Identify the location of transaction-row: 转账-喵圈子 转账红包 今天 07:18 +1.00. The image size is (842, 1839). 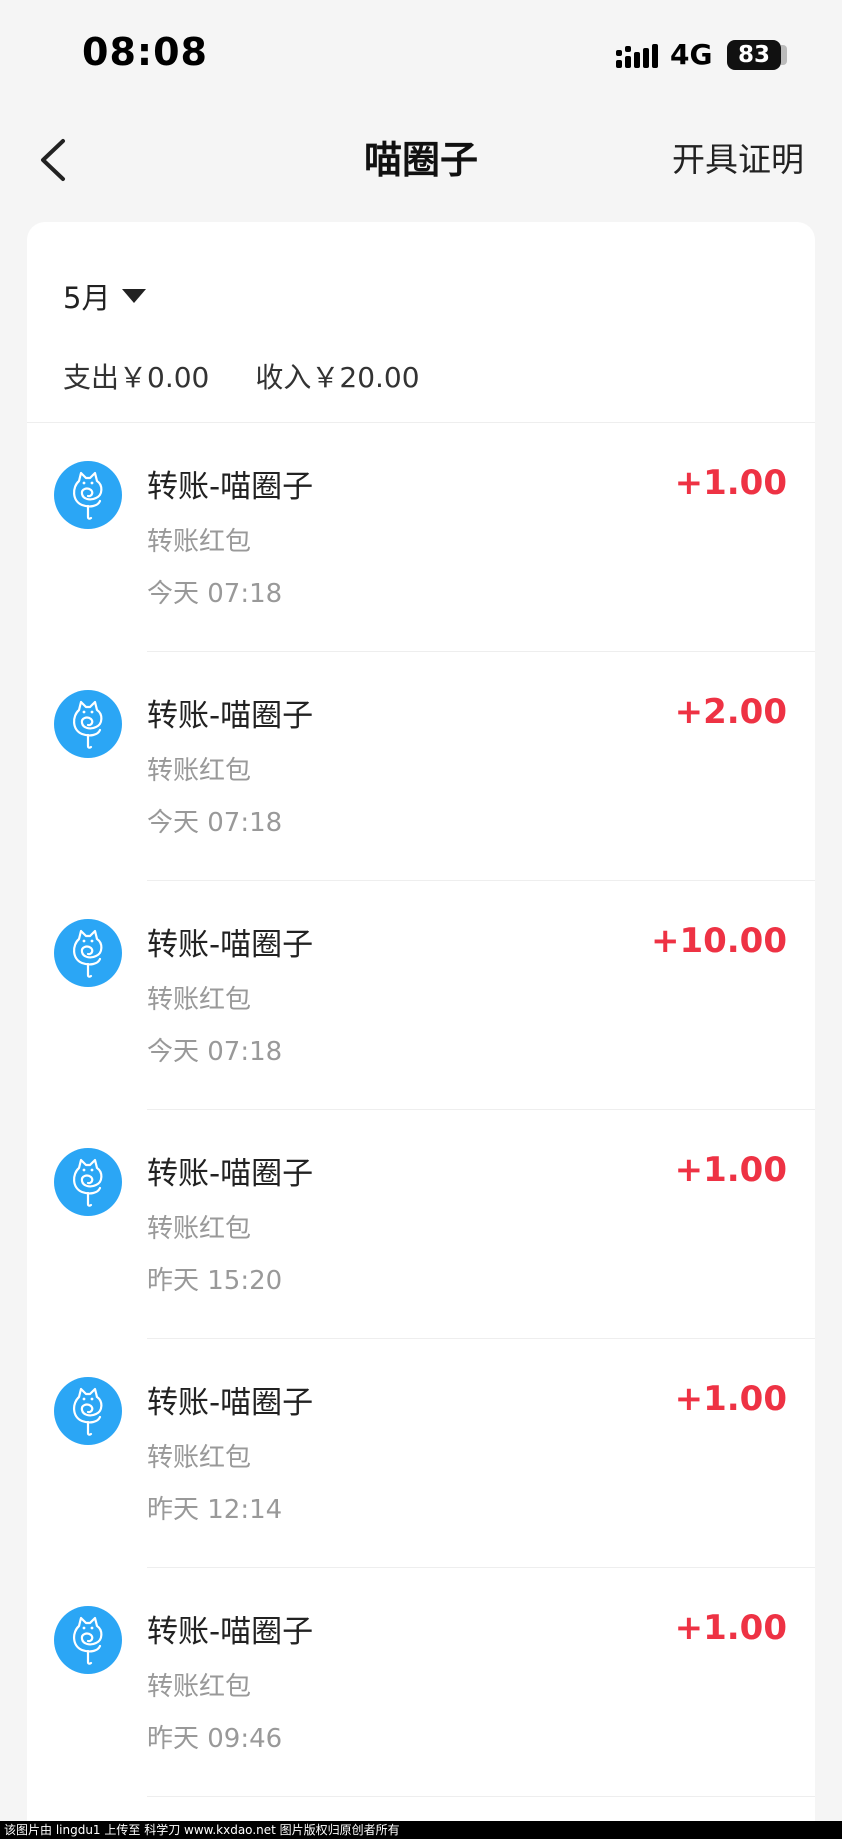
(421, 537).